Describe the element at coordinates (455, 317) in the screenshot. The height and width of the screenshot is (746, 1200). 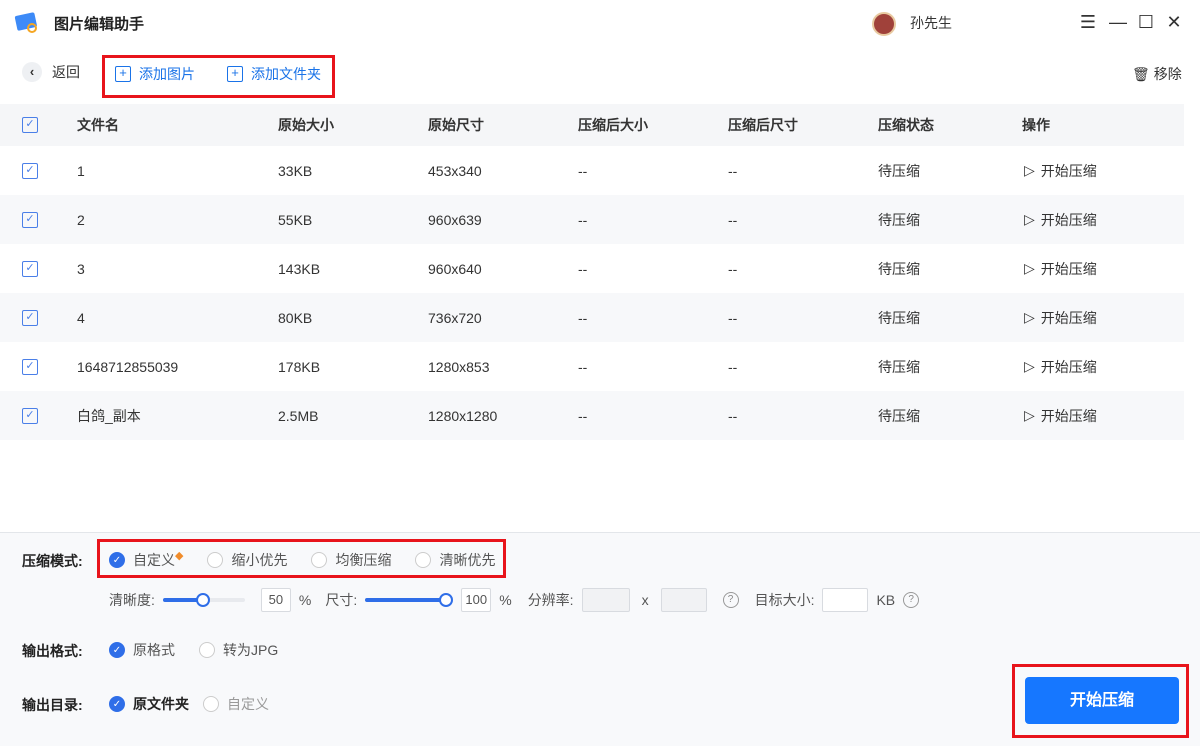
I see `cell-dims: 736x720` at that location.